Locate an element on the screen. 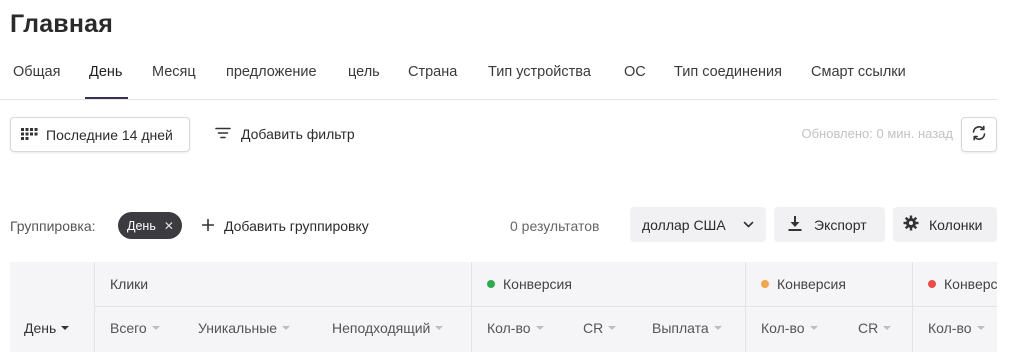 The height and width of the screenshot is (356, 1013). tab-day: День is located at coordinates (105, 72).